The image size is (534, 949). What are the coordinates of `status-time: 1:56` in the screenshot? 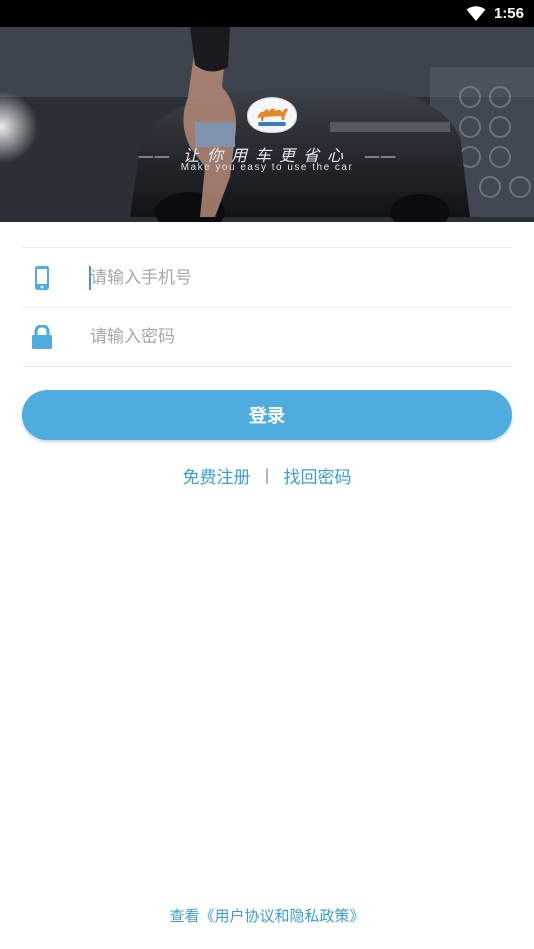 It's located at (508, 13).